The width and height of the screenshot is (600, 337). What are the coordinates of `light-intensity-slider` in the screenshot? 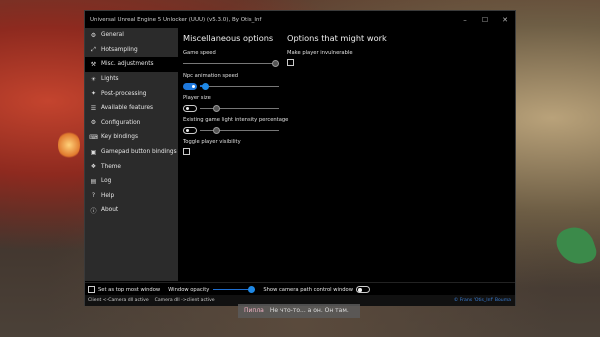 It's located at (239, 130).